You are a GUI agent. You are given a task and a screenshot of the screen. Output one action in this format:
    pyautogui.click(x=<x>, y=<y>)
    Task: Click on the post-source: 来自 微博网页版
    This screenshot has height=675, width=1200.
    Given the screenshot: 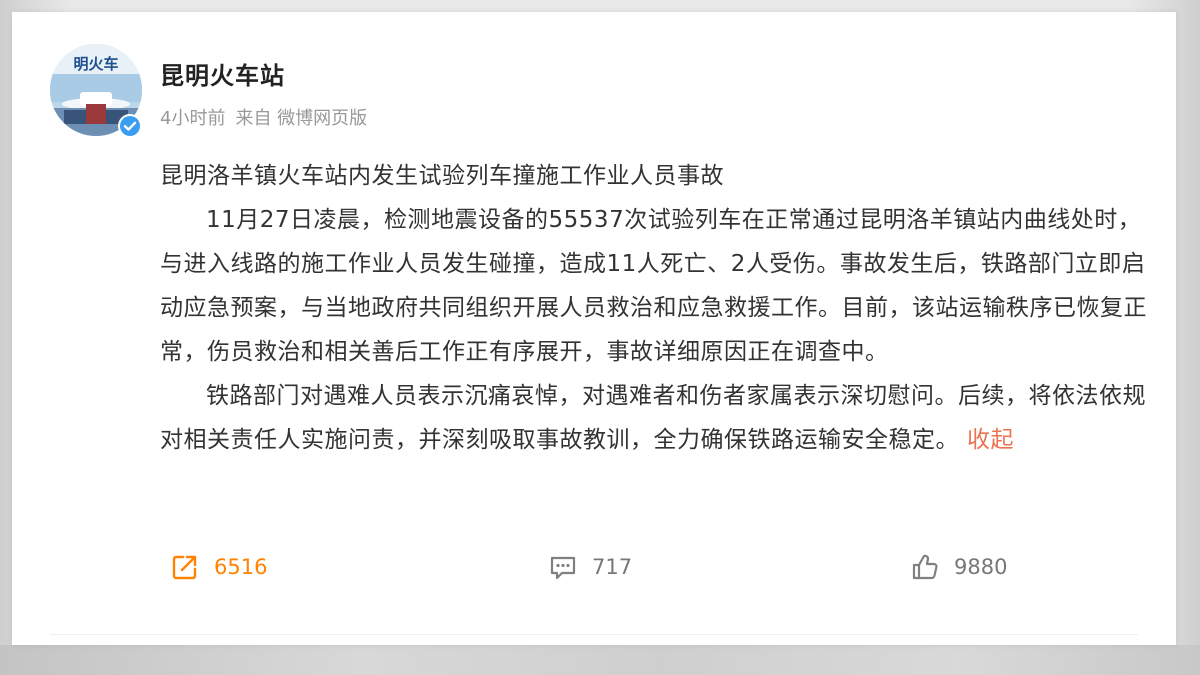 What is the action you would take?
    pyautogui.click(x=301, y=118)
    